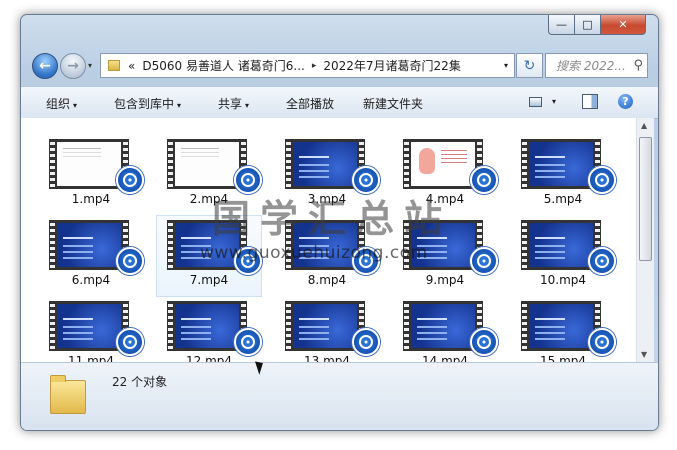 Image resolution: width=677 pixels, height=450 pixels. Describe the element at coordinates (310, 103) in the screenshot. I see `play-all-button: 全部播放` at that location.